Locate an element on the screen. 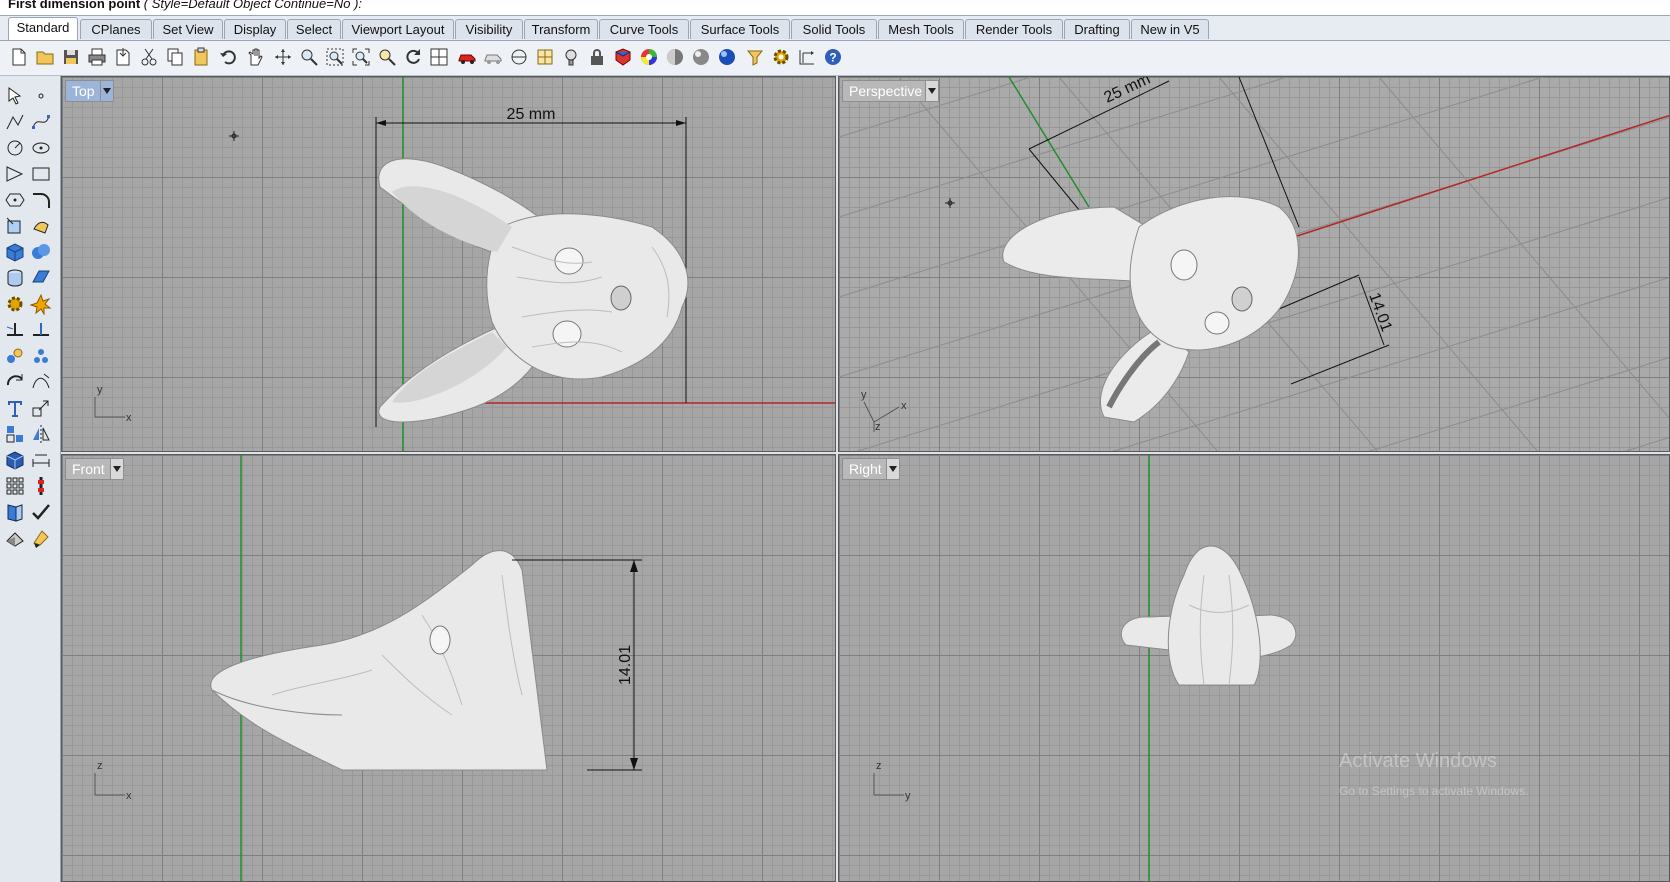  scale-icon is located at coordinates (41, 408).